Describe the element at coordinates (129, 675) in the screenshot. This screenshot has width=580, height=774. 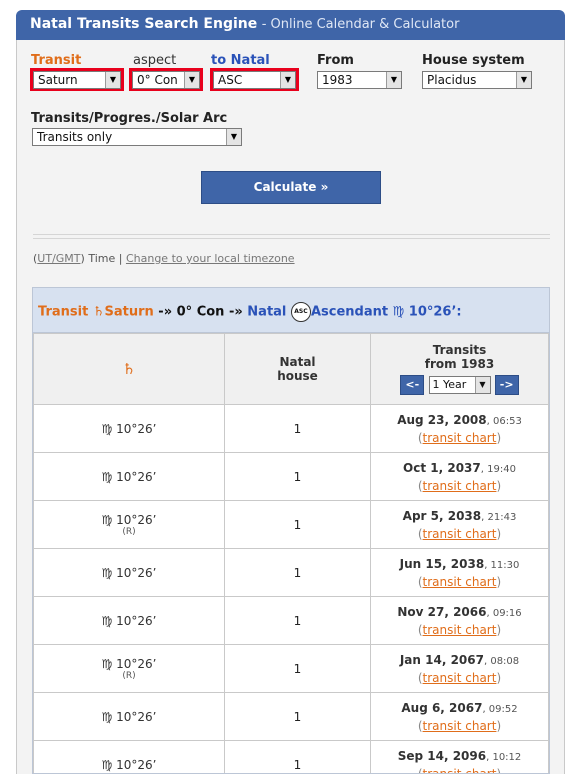
I see `retrograde-marker: (R)` at that location.